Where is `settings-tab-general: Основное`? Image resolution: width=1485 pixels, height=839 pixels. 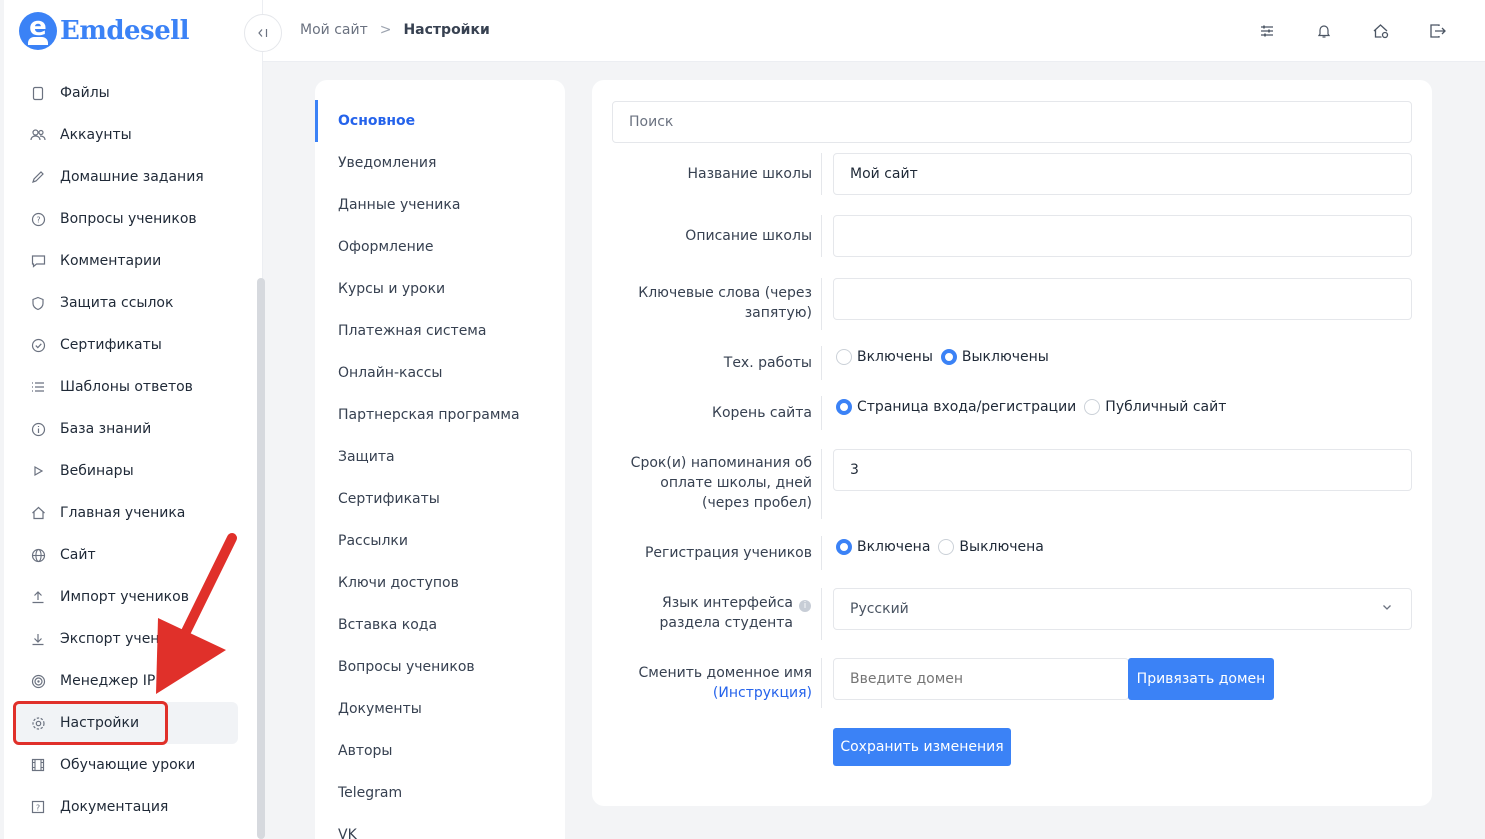
settings-tab-general: Основное is located at coordinates (440, 121).